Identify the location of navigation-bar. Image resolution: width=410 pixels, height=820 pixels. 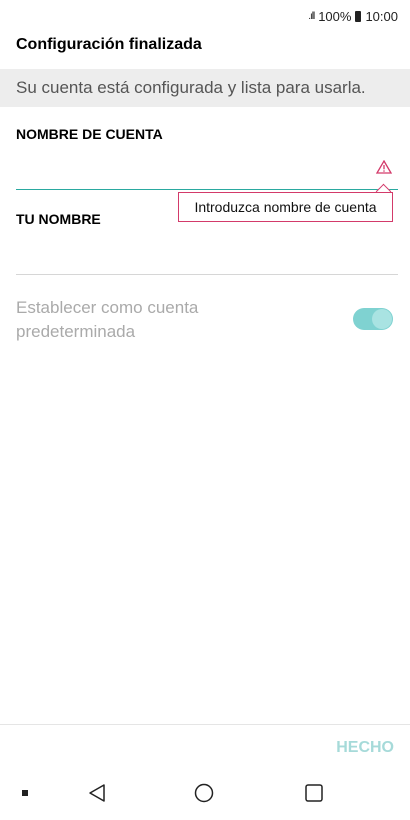
(205, 795).